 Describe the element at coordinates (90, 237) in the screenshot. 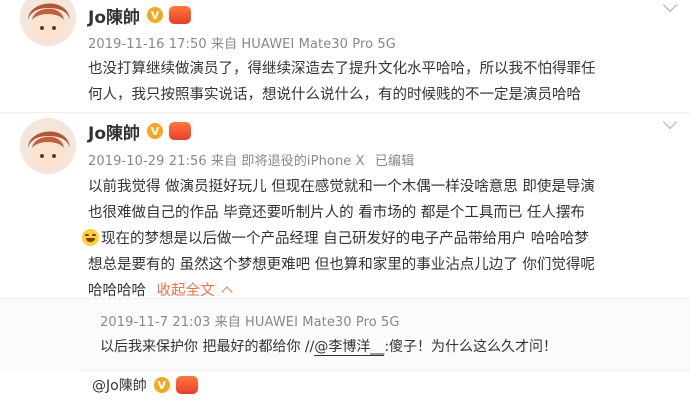

I see `laughing-emoji-icon` at that location.